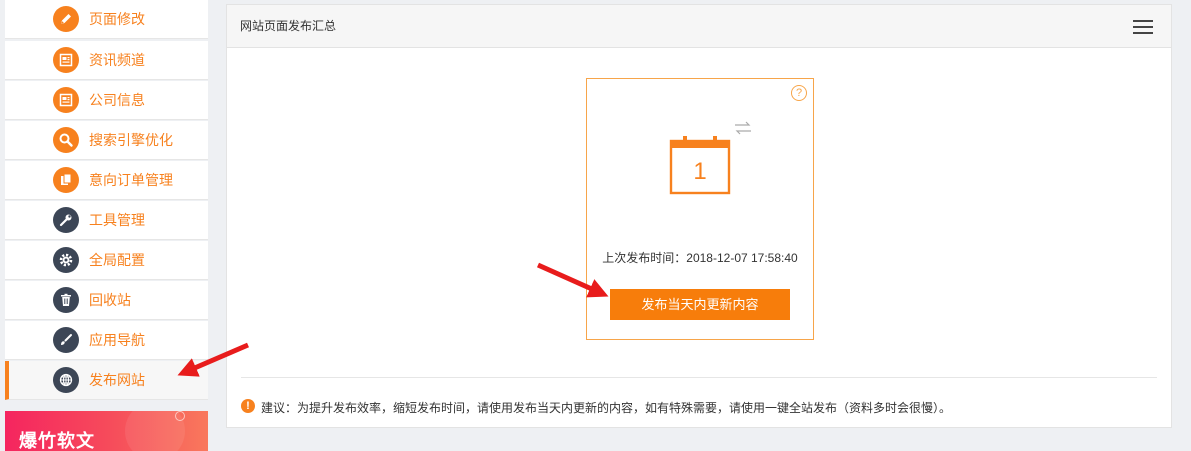  What do you see at coordinates (117, 60) in the screenshot?
I see `sidebar-item-label: 资讯频道` at bounding box center [117, 60].